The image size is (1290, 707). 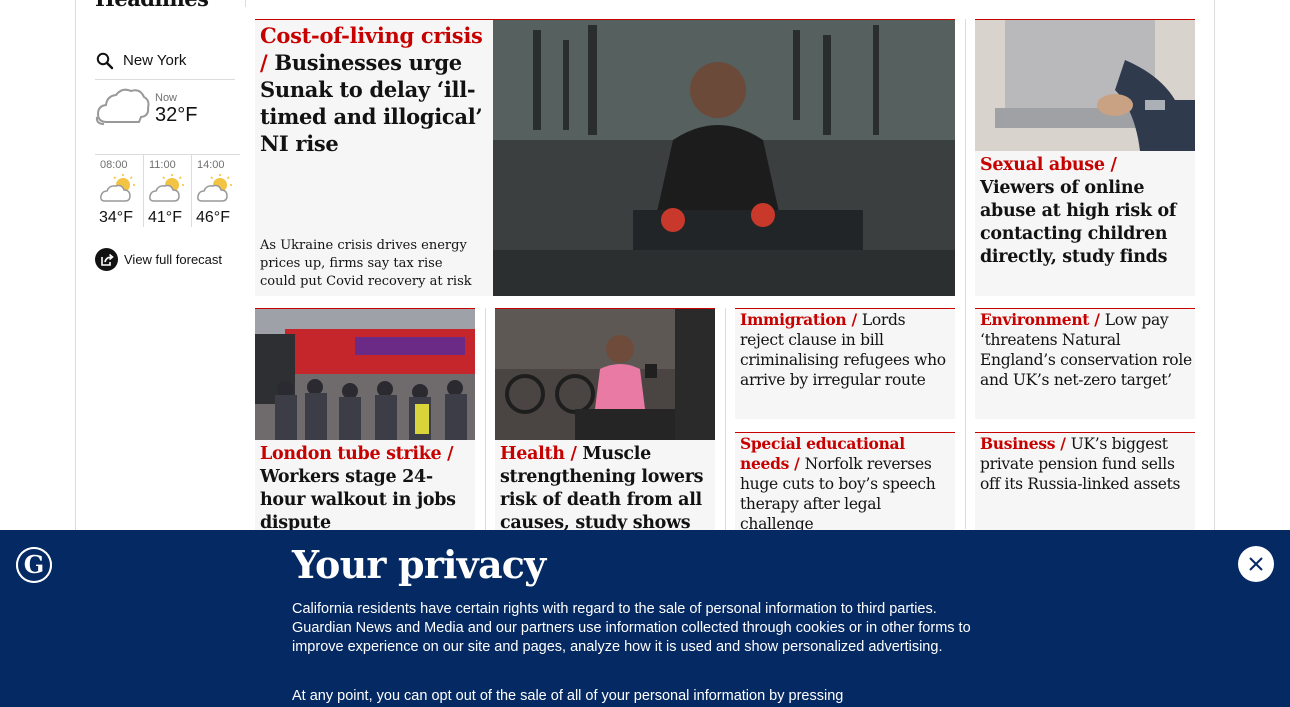 I want to click on forecast-item: 14:00 46°F, so click(x=215, y=191).